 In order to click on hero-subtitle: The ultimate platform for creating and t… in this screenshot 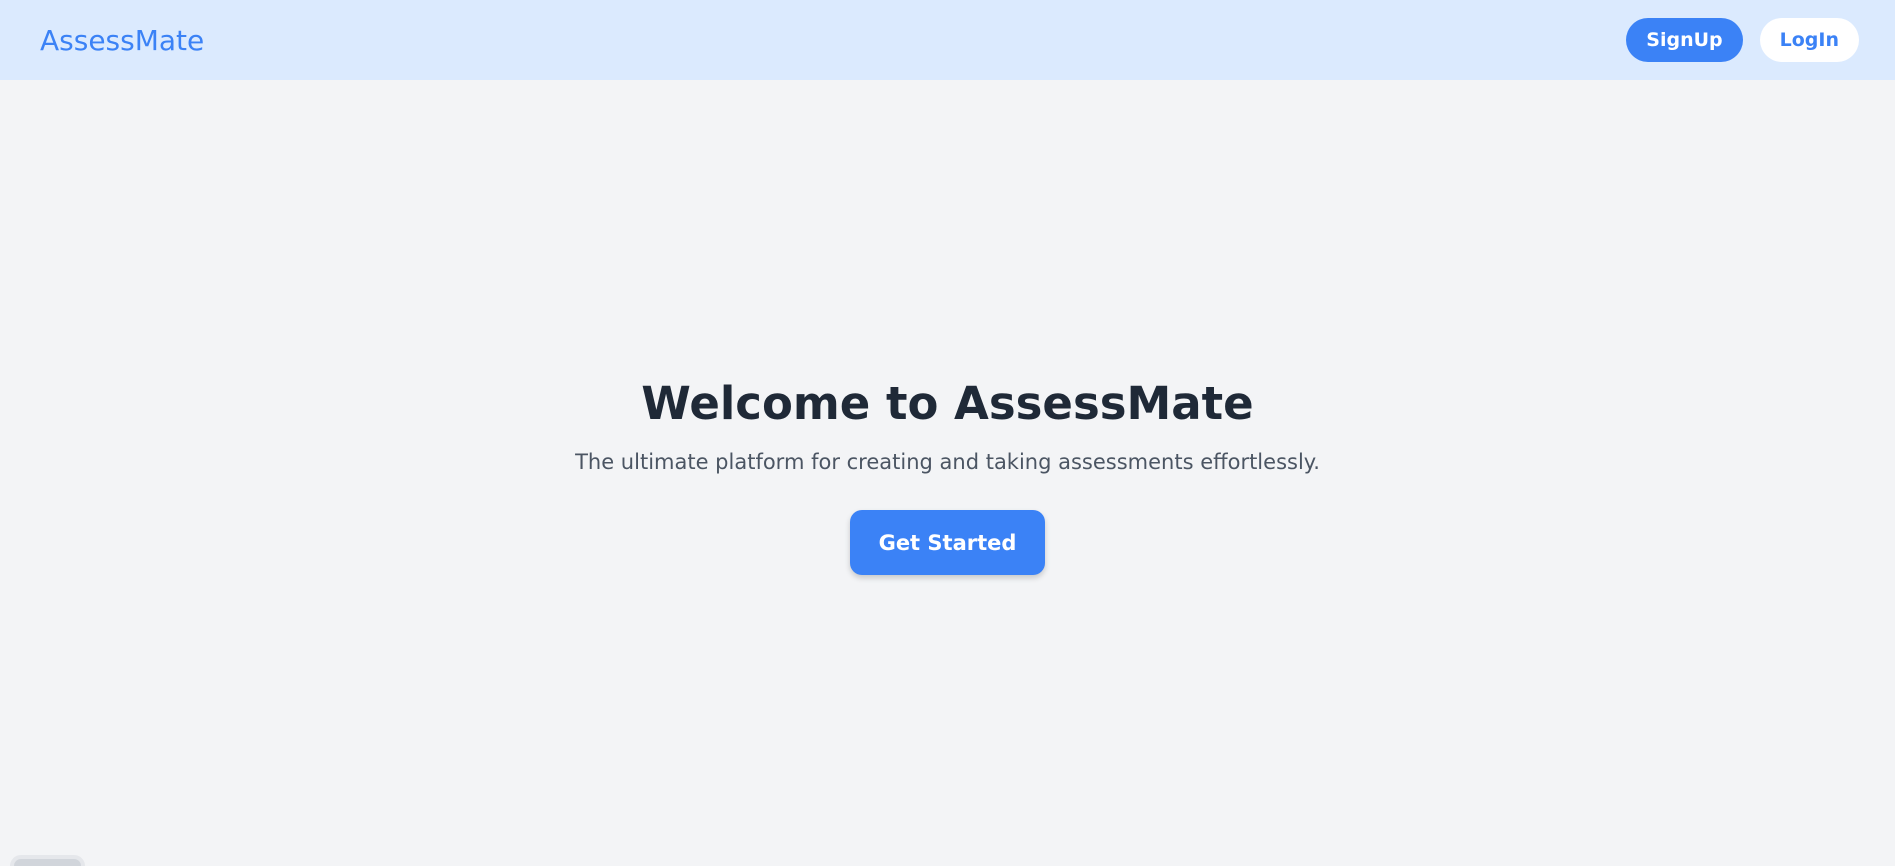, I will do `click(947, 462)`.